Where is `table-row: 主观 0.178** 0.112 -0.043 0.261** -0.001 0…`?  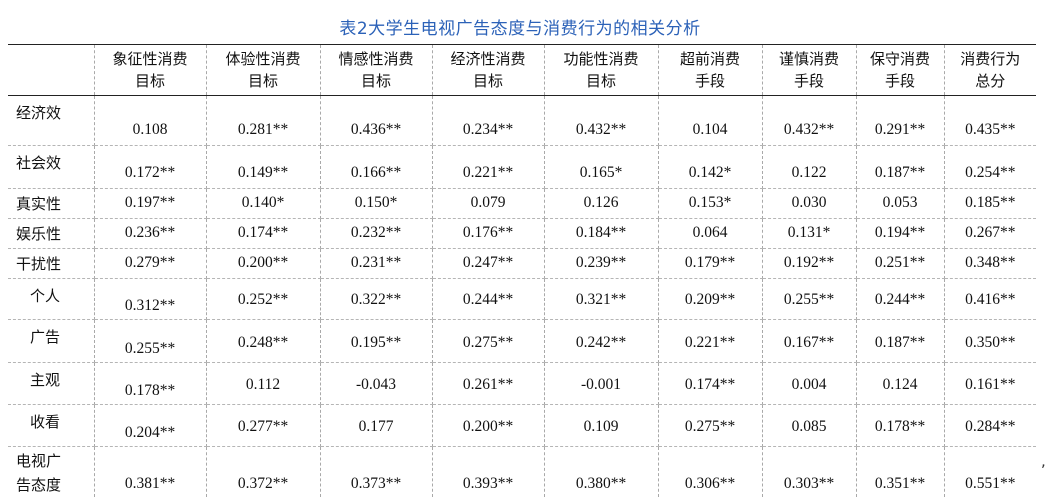
table-row: 主观 0.178** 0.112 -0.043 0.261** -0.001 0… is located at coordinates (522, 384).